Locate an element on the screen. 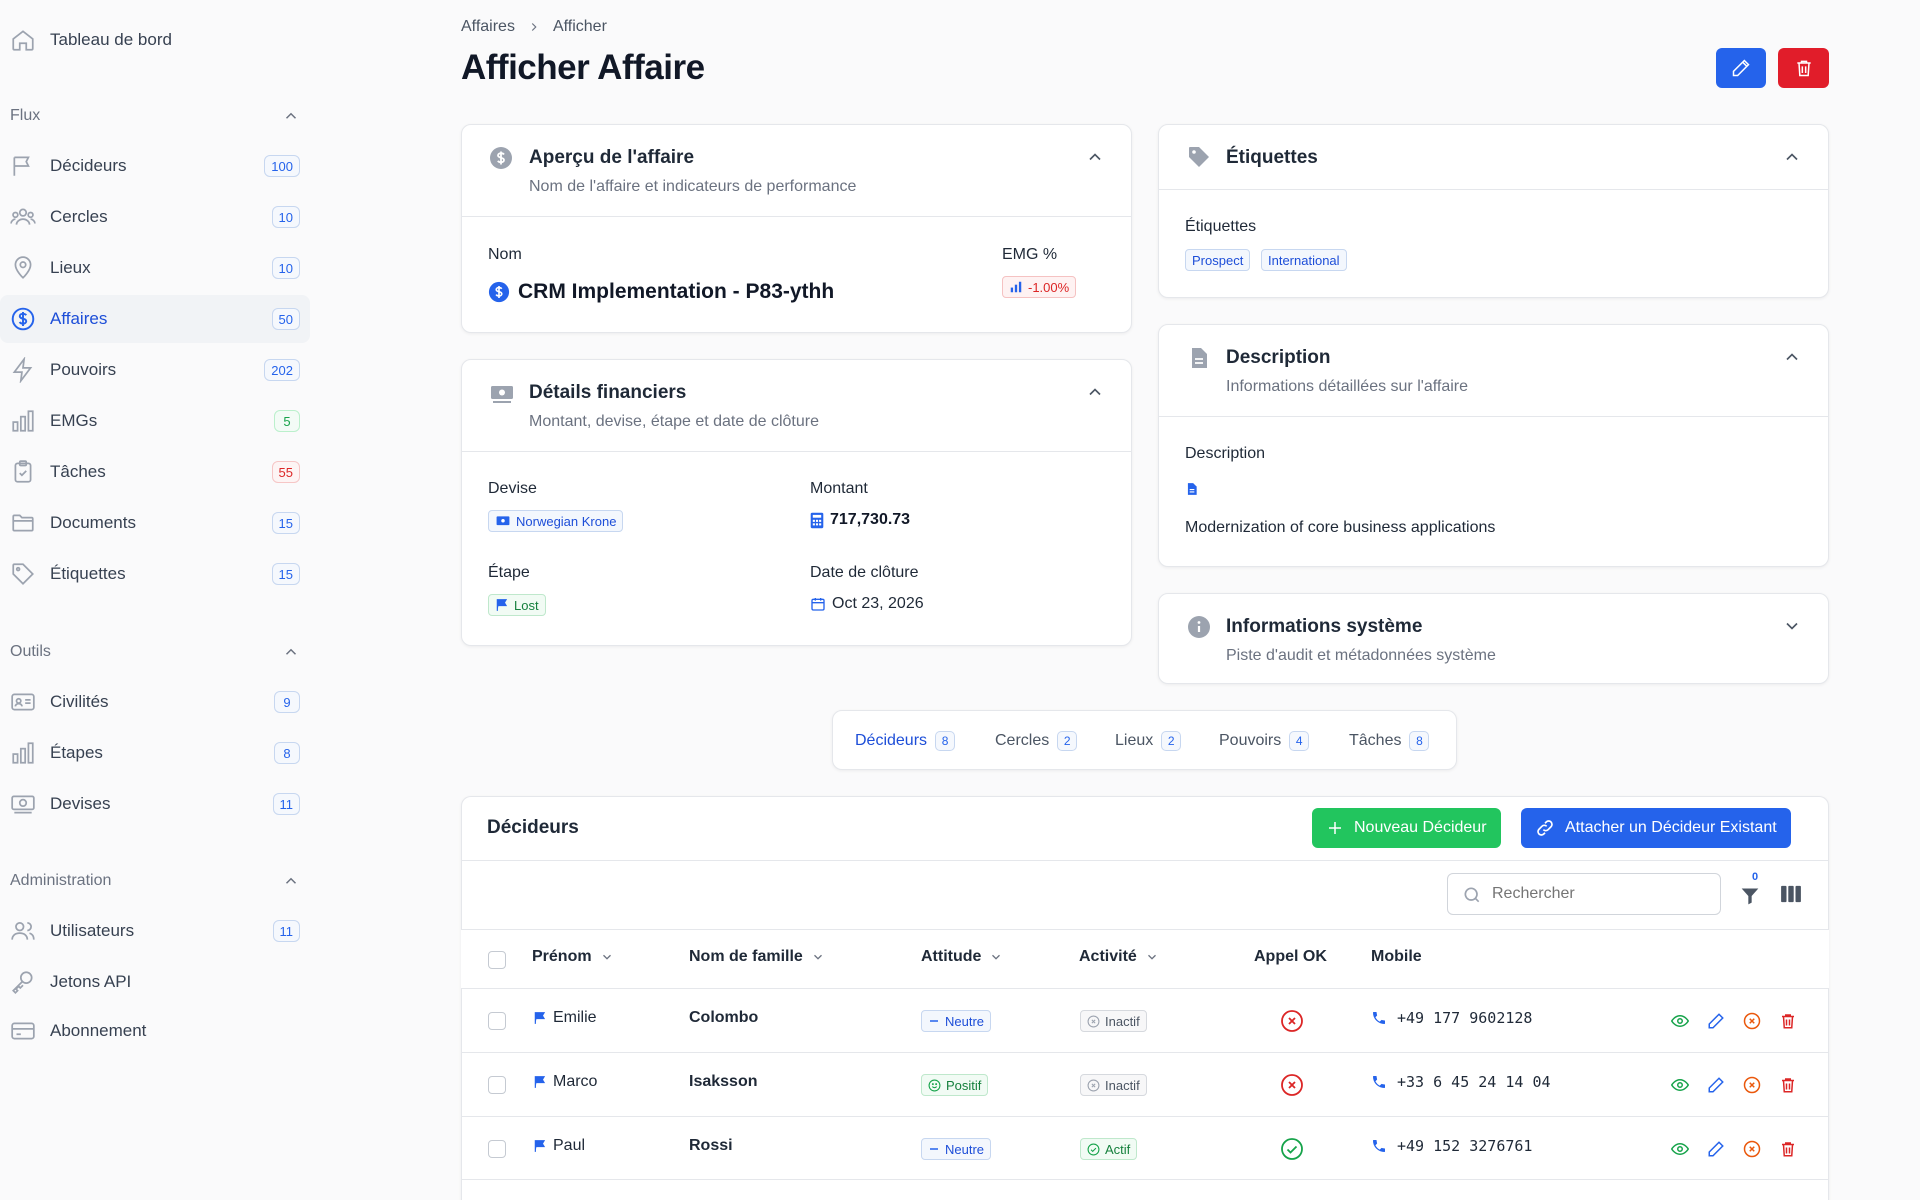  column-header-attitude: Attitude is located at coordinates (962, 957).